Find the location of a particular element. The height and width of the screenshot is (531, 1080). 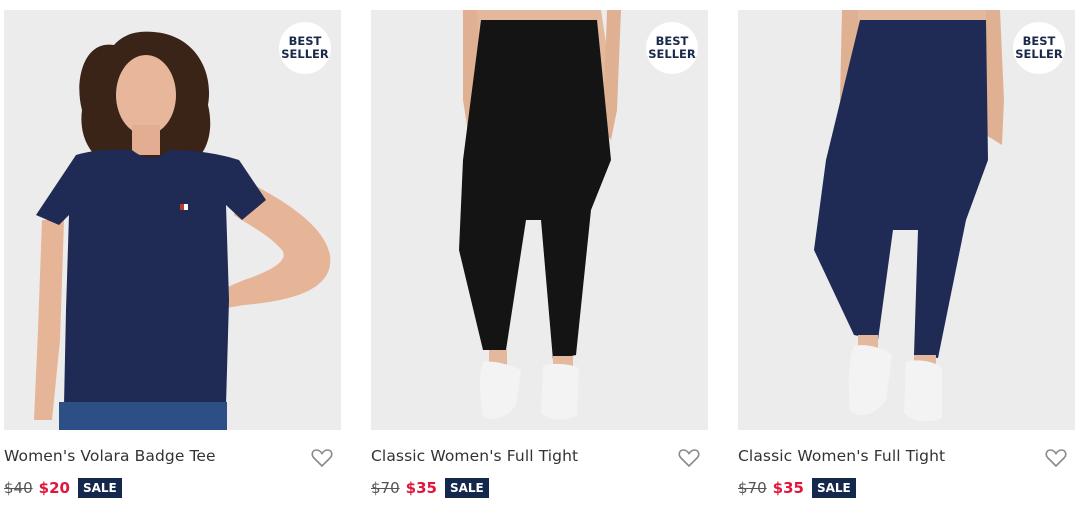

price-row: $40 $20 SALE is located at coordinates (63, 488).